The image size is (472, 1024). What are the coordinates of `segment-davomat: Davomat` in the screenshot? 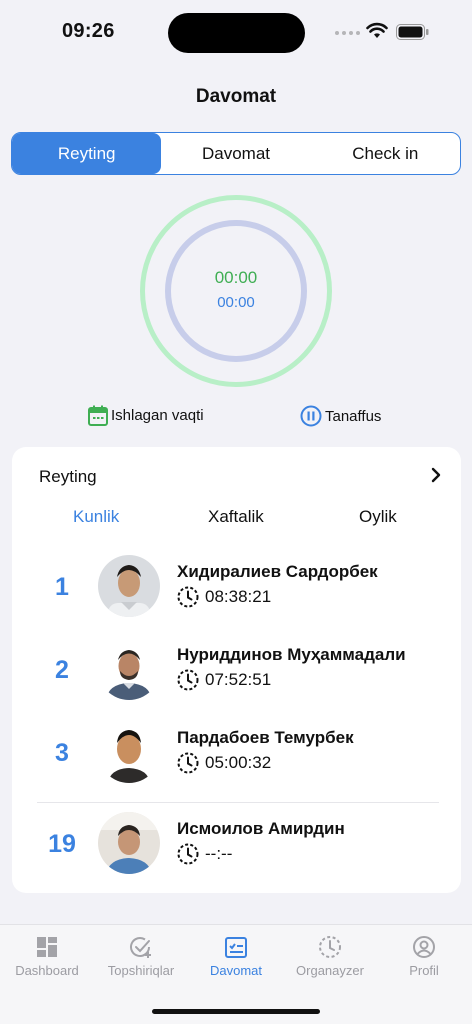 It's located at (235, 153).